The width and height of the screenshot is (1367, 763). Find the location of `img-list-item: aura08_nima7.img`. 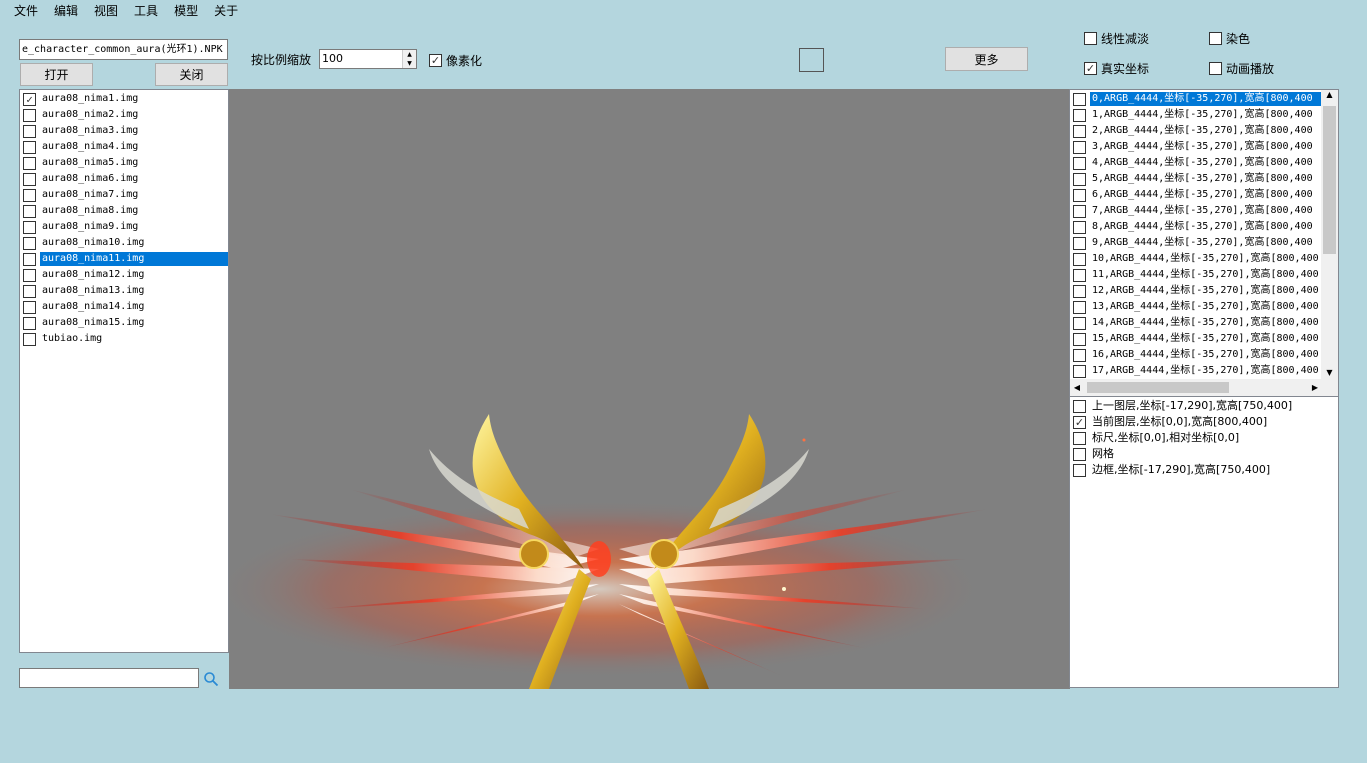

img-list-item: aura08_nima7.img is located at coordinates (124, 195).